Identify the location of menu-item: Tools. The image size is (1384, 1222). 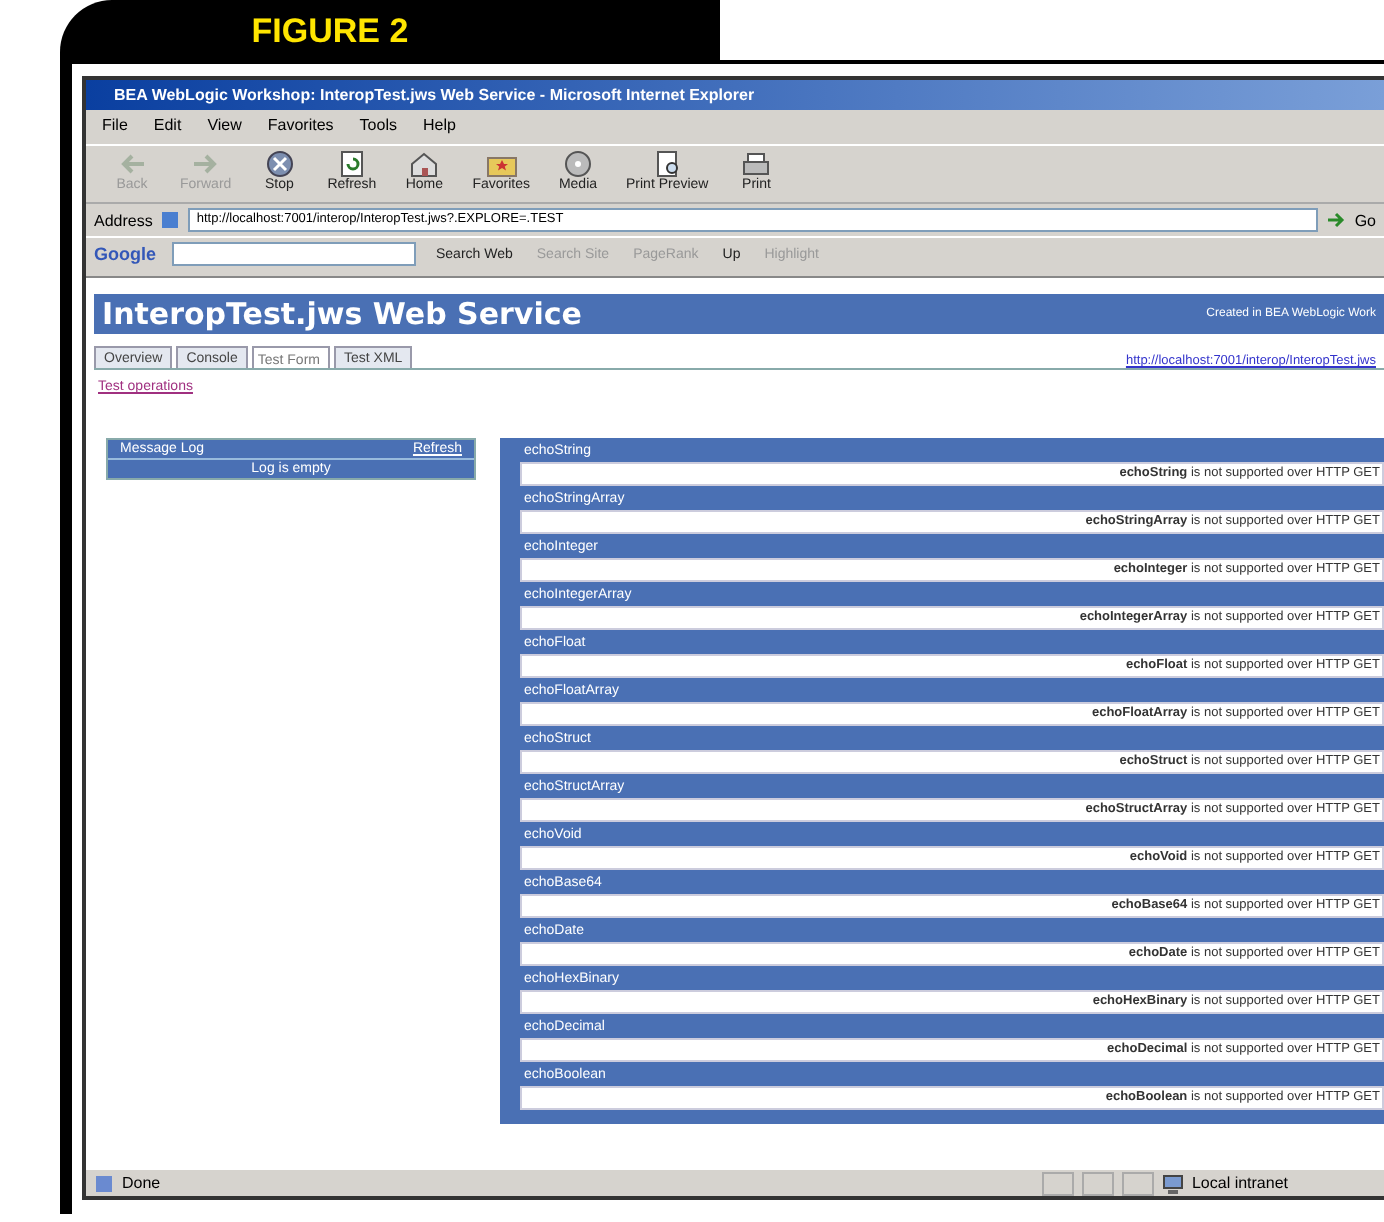
(378, 127).